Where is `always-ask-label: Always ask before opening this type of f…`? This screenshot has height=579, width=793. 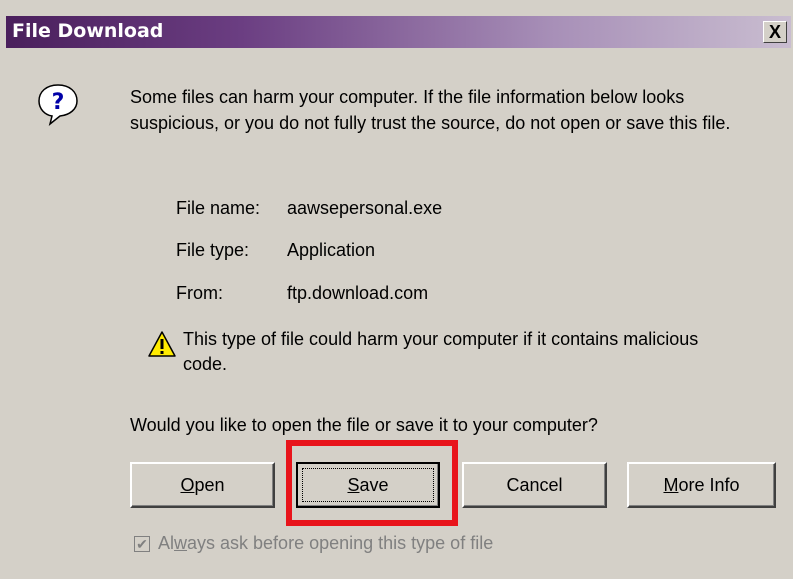
always-ask-label: Always ask before opening this type of f… is located at coordinates (325, 543).